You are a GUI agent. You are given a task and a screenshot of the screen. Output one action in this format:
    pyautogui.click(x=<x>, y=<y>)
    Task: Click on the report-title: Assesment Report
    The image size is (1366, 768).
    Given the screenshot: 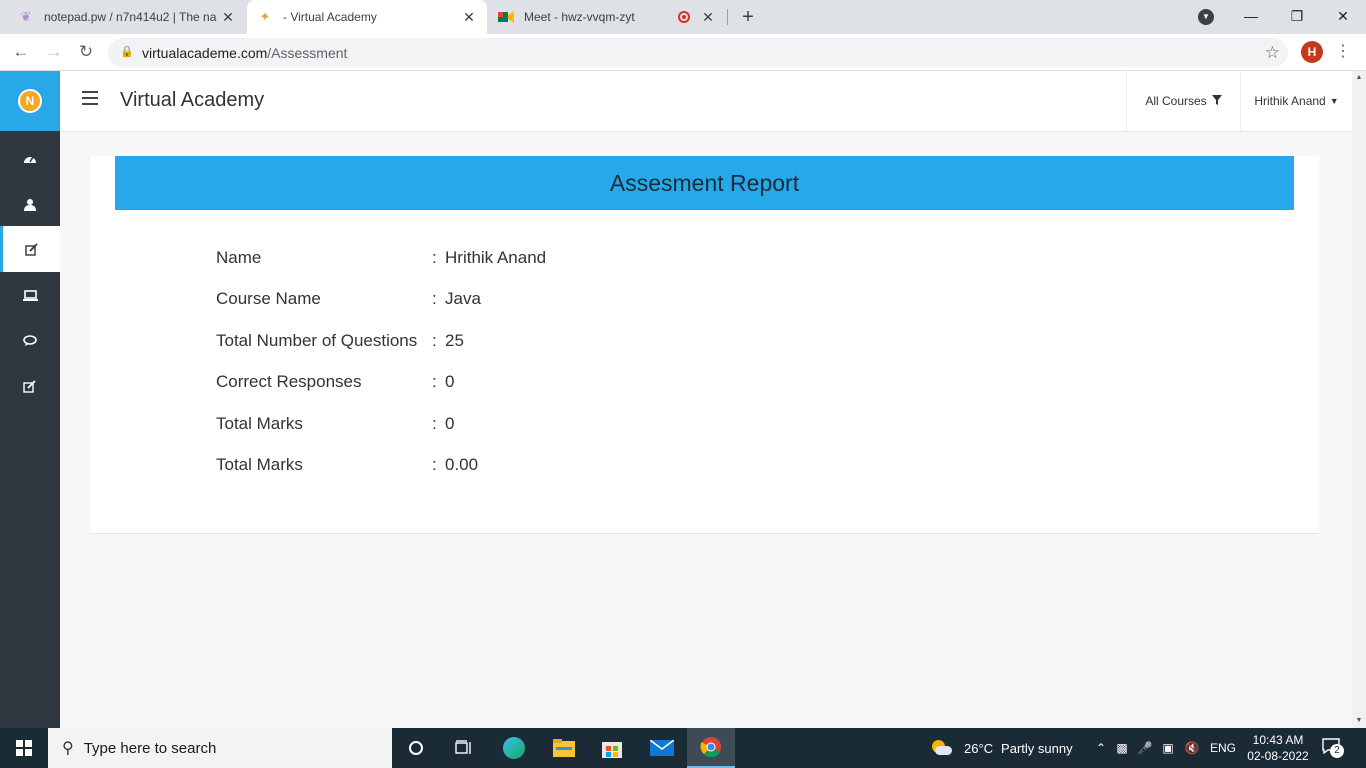 What is the action you would take?
    pyautogui.click(x=704, y=183)
    